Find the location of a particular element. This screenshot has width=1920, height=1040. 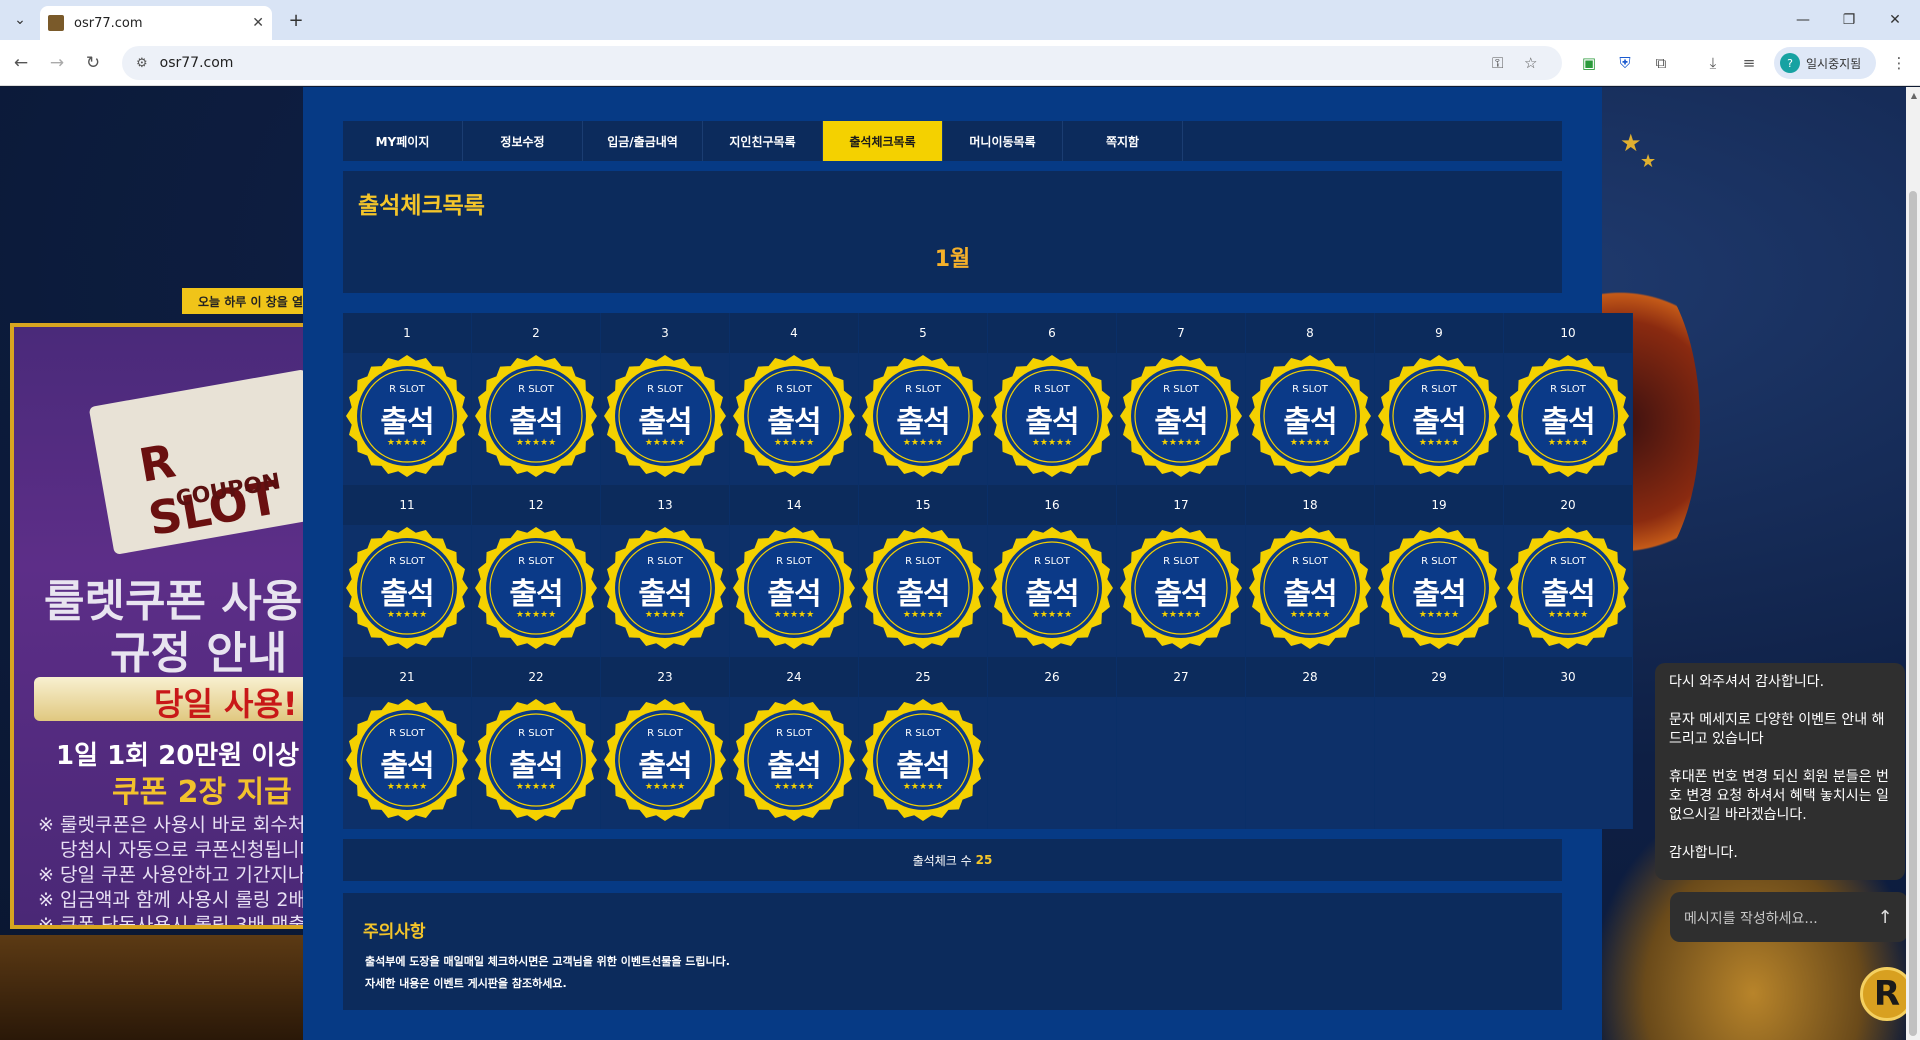

close-tab-icon: ✕ is located at coordinates (258, 23).